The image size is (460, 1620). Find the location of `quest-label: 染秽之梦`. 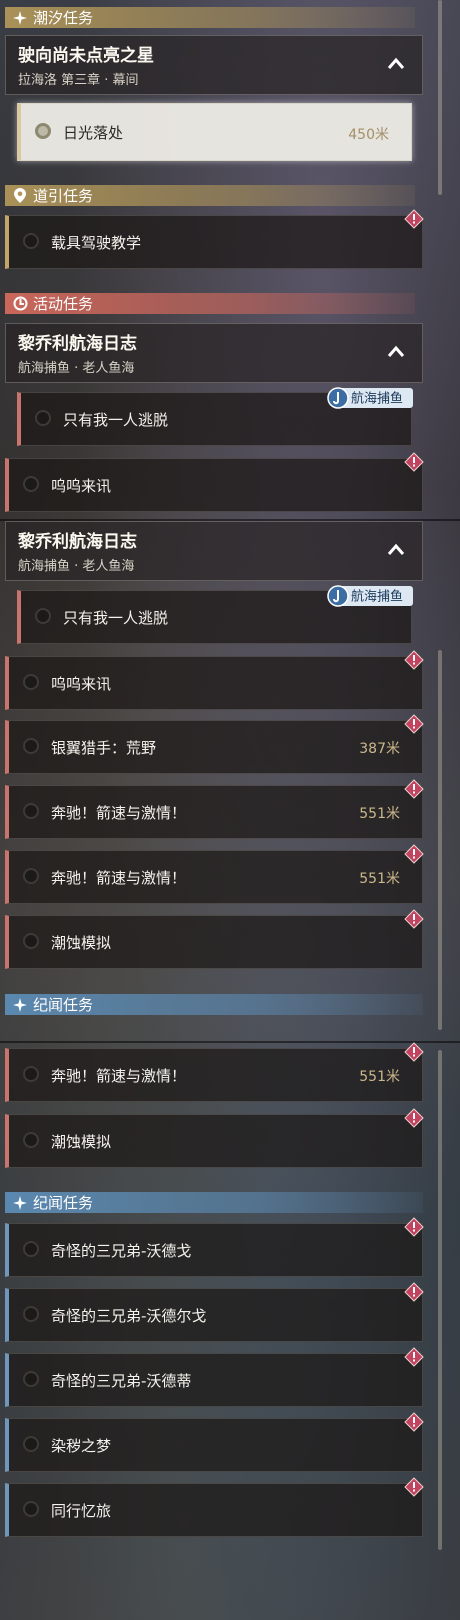

quest-label: 染秽之梦 is located at coordinates (81, 1446).